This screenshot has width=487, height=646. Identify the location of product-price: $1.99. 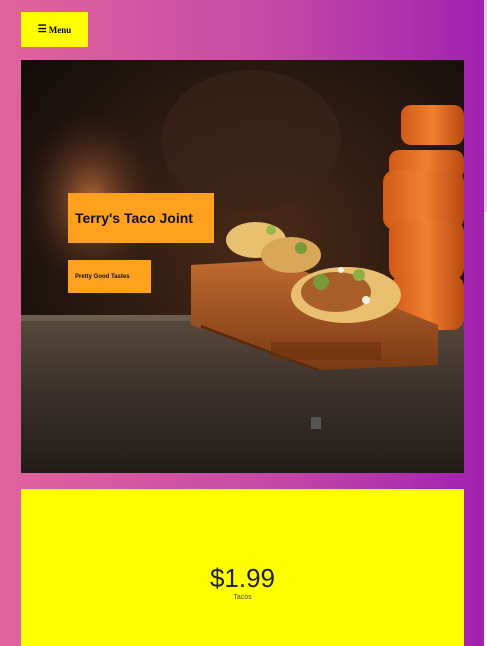
(242, 578).